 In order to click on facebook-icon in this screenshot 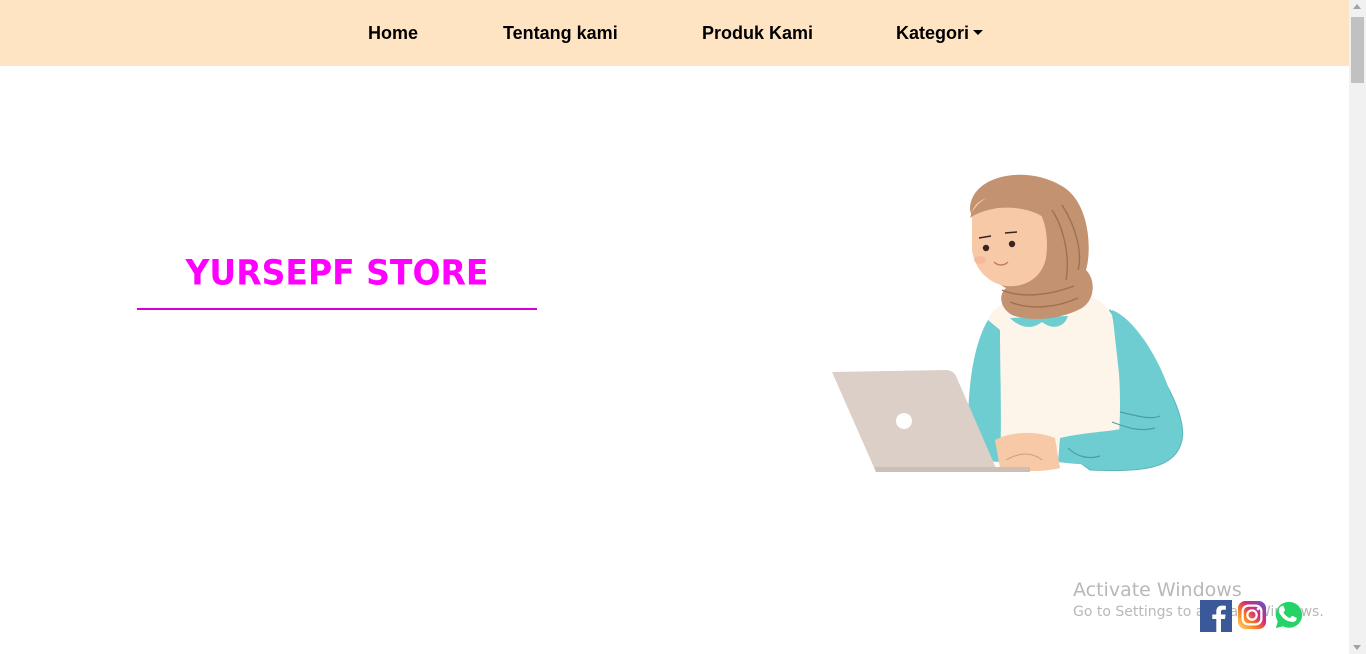, I will do `click(1216, 616)`.